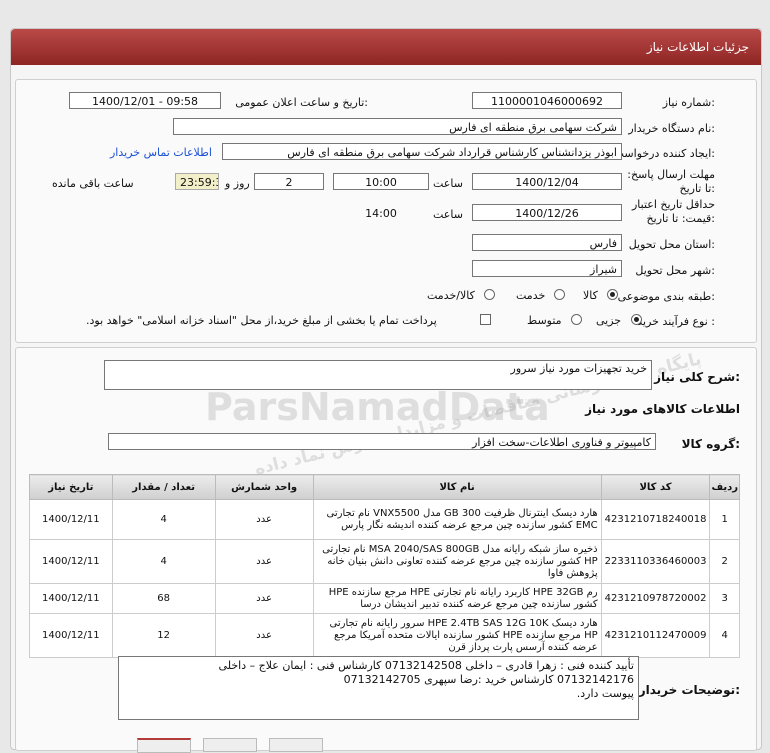 Image resolution: width=770 pixels, height=753 pixels. I want to click on col-unit-header: واحد شمارش, so click(264, 487).